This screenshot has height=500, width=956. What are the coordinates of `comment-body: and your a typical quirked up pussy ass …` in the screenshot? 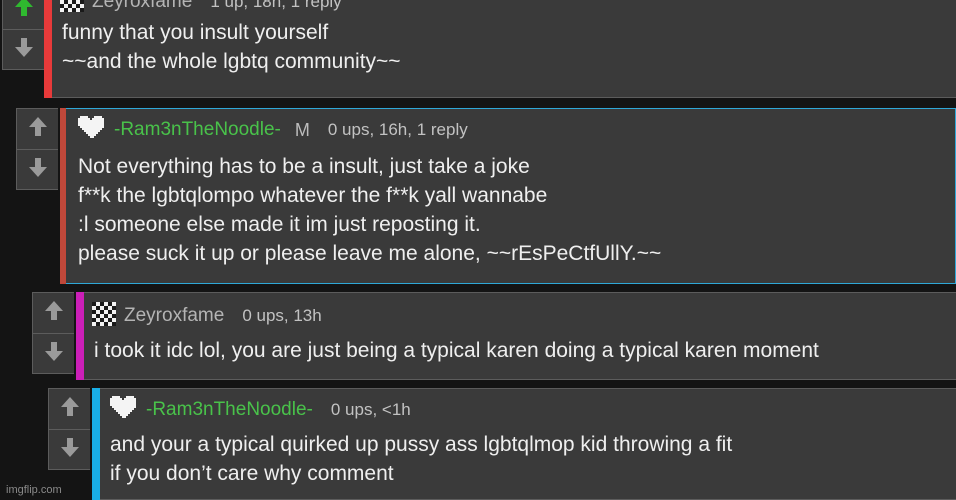 It's located at (421, 459).